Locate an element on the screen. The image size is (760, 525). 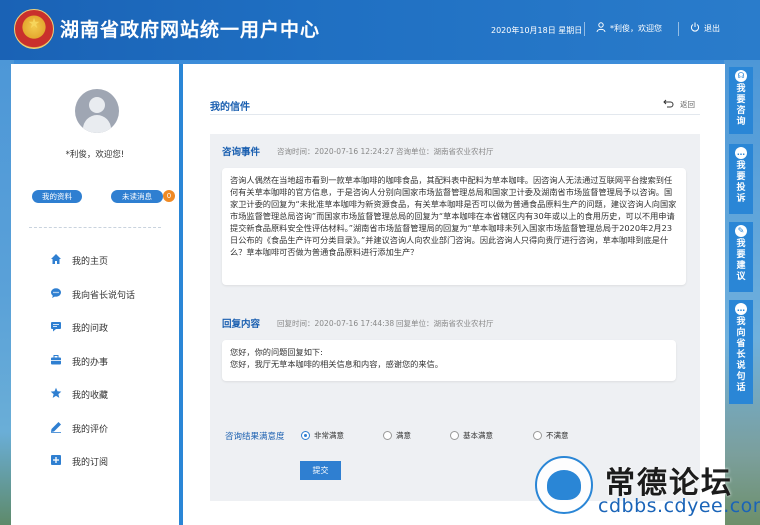
site-header: 湖南省政府网站统一用户中心 2020年10月18日 星期日 *利俊，欢迎您 退出 is located at coordinates (380, 30).